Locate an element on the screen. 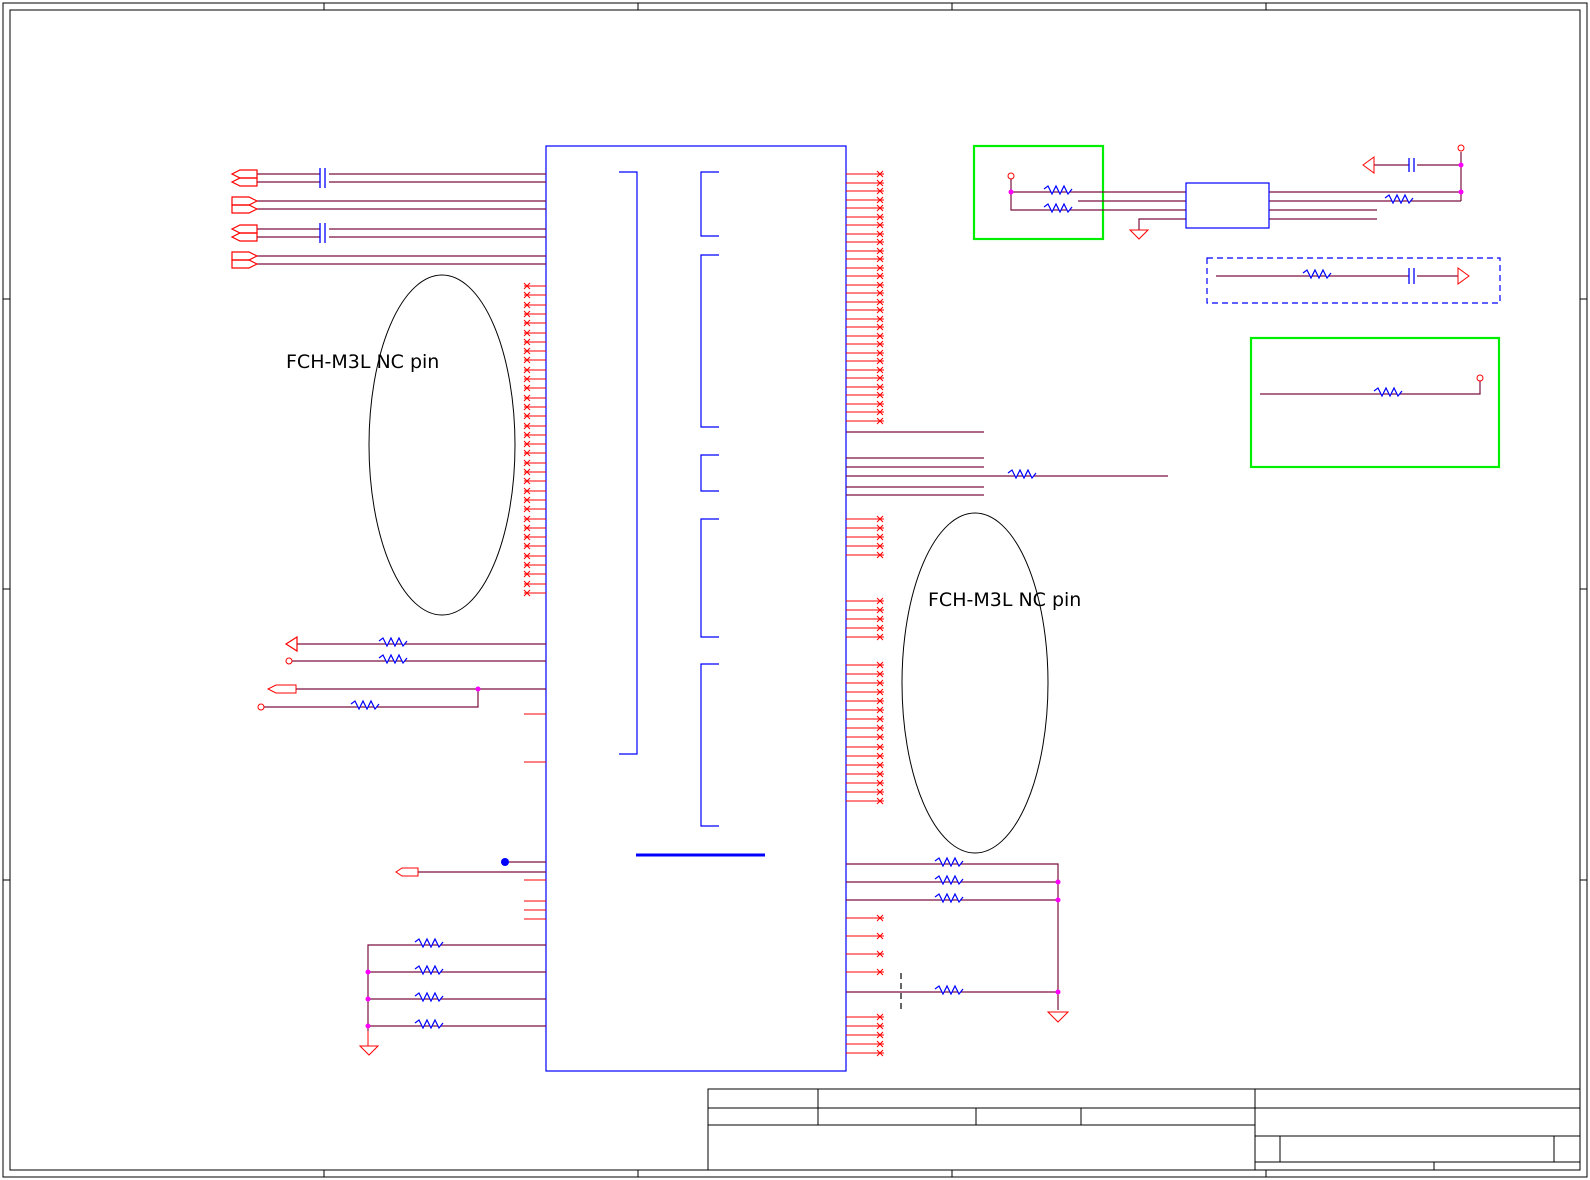  right-nc-label: FCH-M3L NC pin is located at coordinates (1004, 600).